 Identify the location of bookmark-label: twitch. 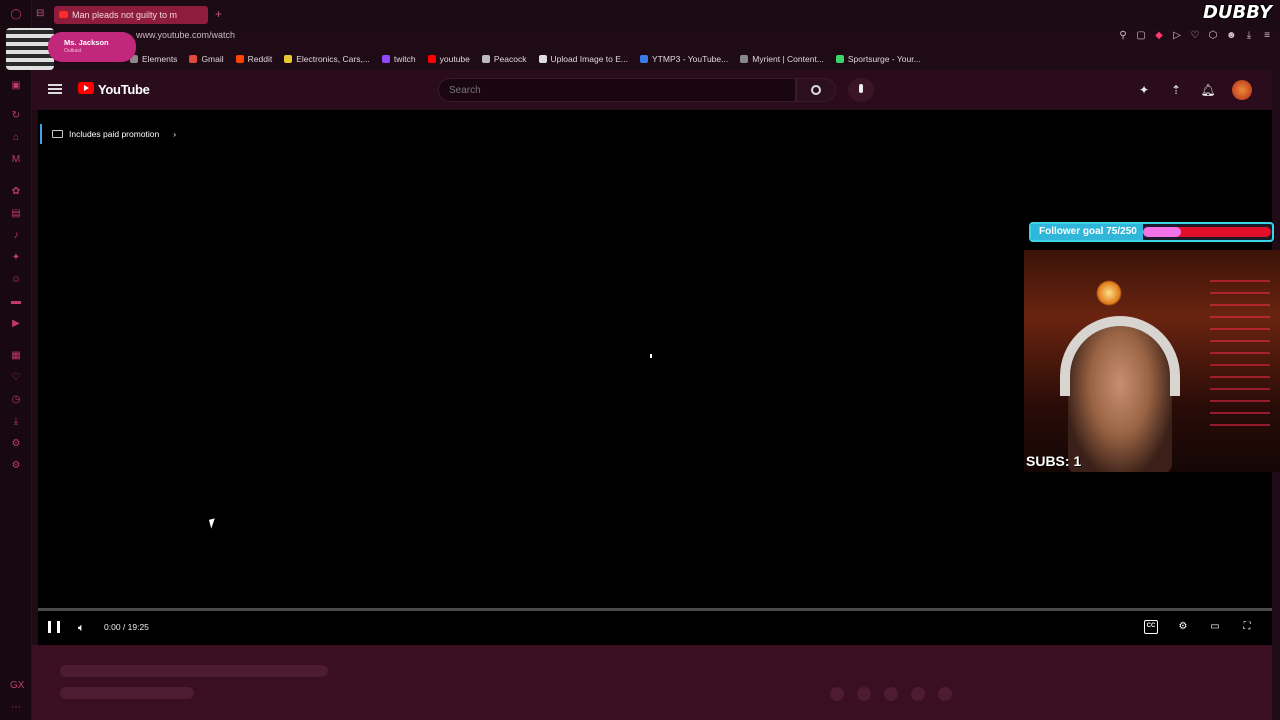
(404, 59).